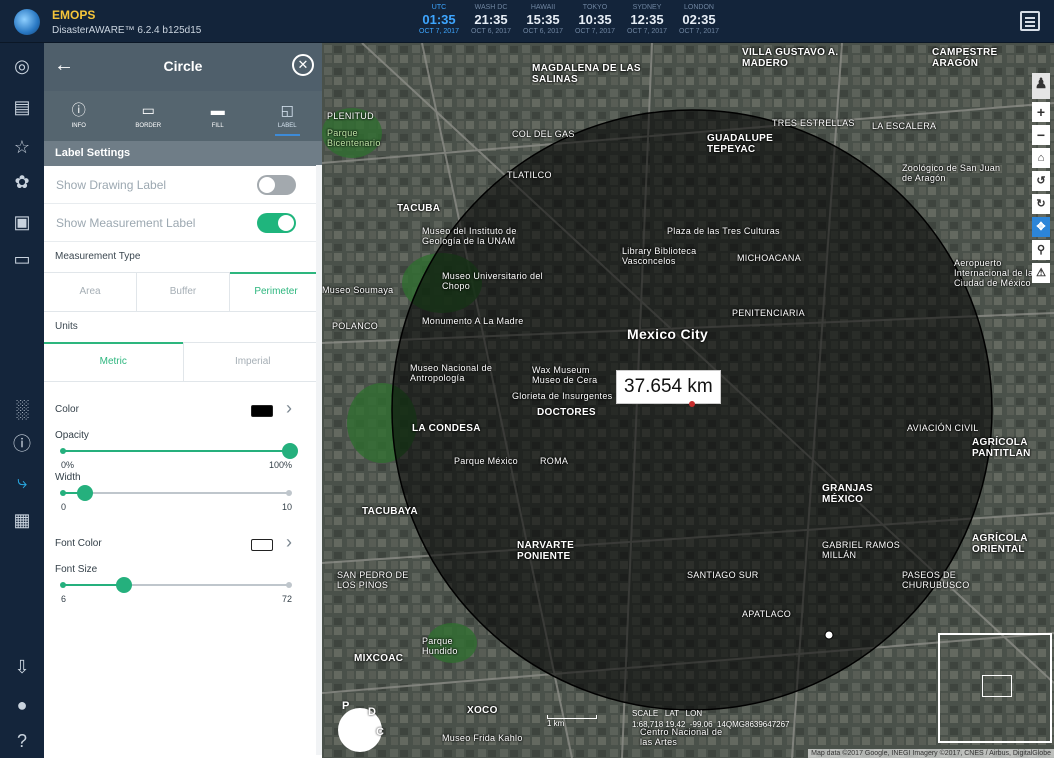  I want to click on map-label: LA CONDESA, so click(446, 428).